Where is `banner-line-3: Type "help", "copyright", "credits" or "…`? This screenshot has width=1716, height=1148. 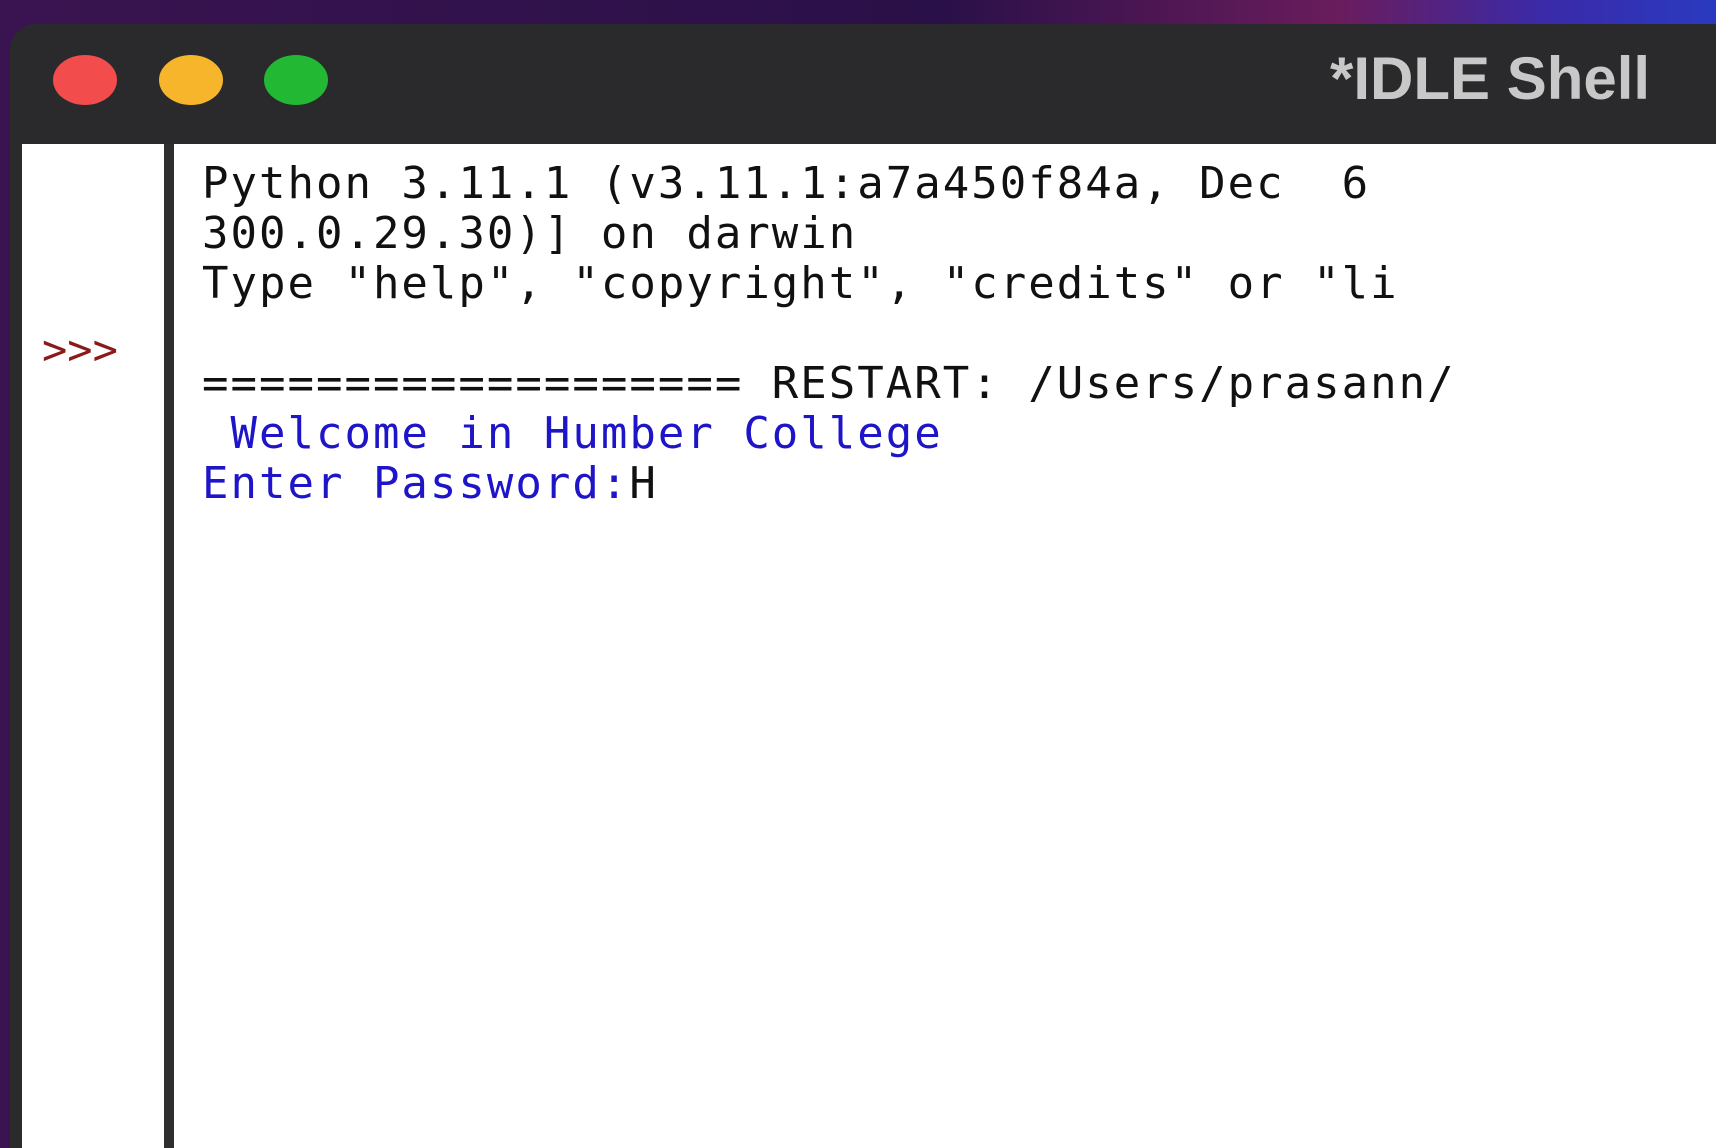
banner-line-3: Type "help", "copyright", "credits" or "… is located at coordinates (800, 283).